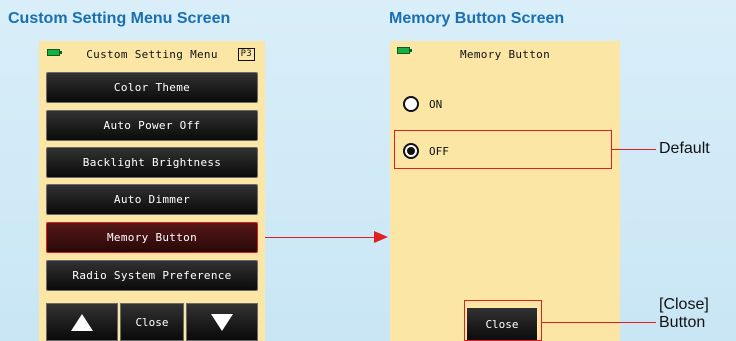 Image resolution: width=736 pixels, height=341 pixels. What do you see at coordinates (436, 104) in the screenshot?
I see `option-on-label: ON` at bounding box center [436, 104].